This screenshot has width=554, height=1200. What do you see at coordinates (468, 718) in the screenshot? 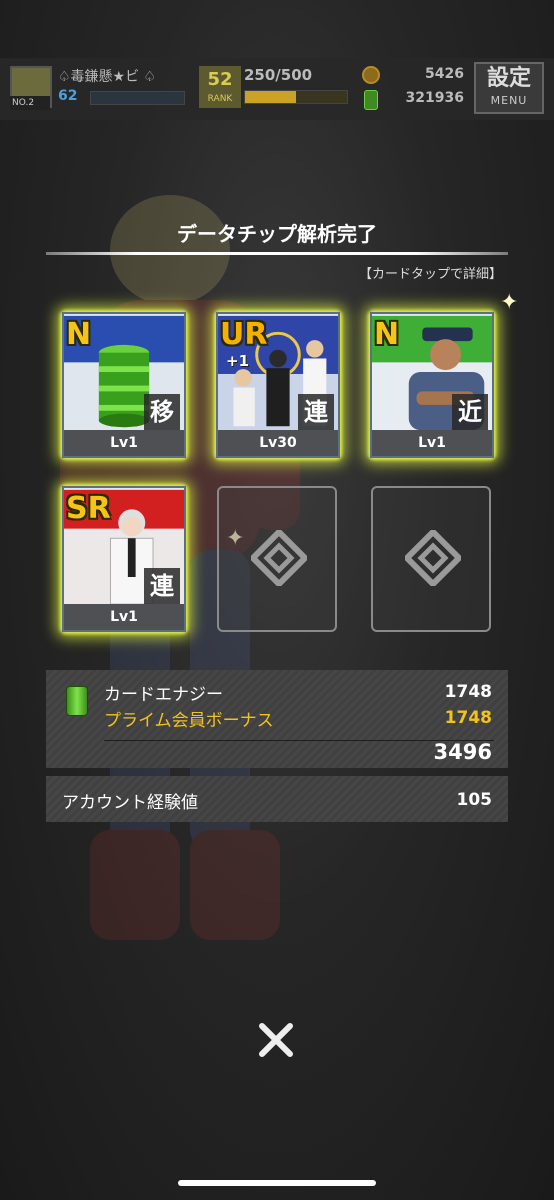
I see `prime-bonus-value: 1748` at bounding box center [468, 718].